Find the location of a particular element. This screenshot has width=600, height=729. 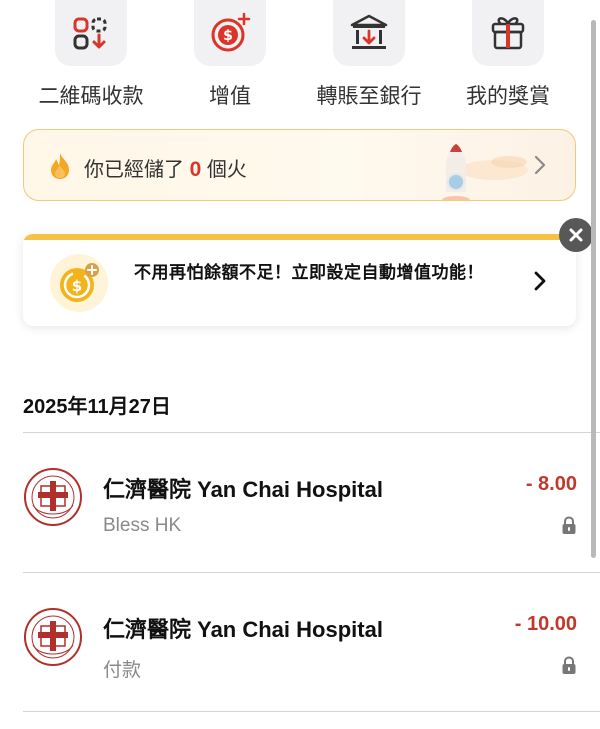

fire-count: 0 is located at coordinates (195, 169).